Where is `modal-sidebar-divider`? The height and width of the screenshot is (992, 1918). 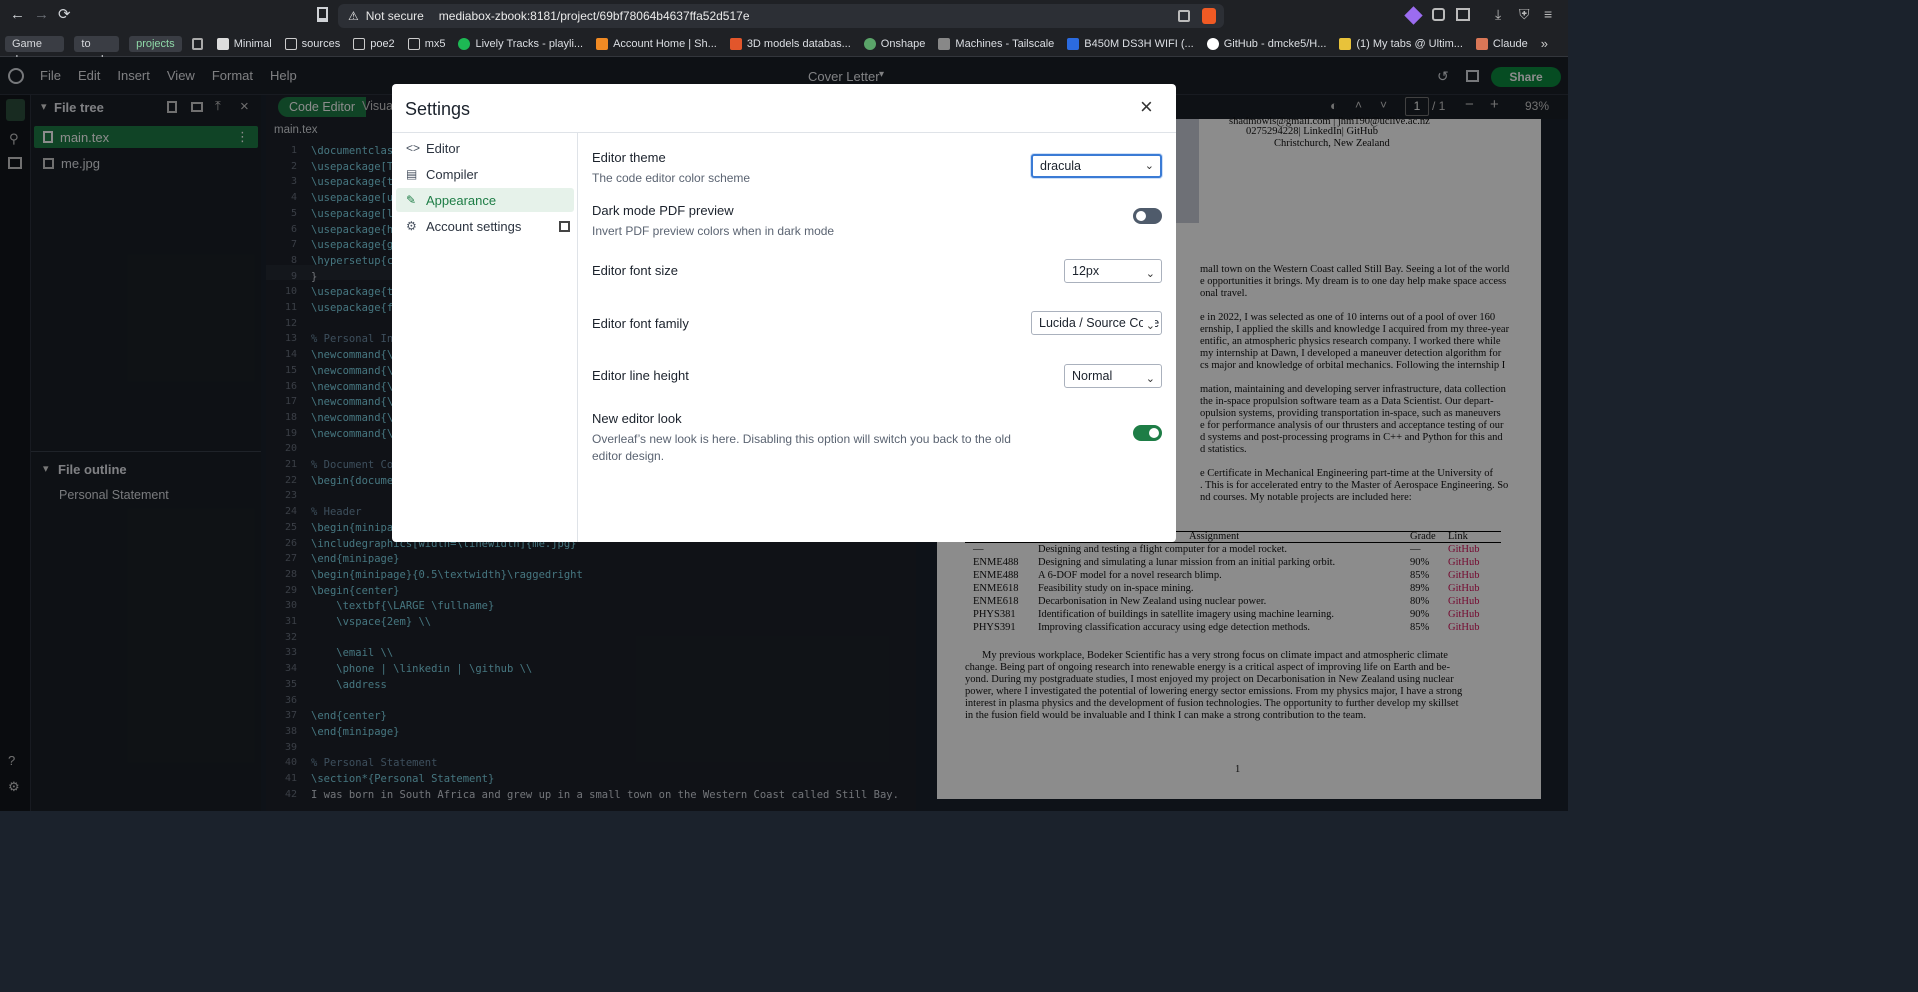
modal-sidebar-divider is located at coordinates (577, 337).